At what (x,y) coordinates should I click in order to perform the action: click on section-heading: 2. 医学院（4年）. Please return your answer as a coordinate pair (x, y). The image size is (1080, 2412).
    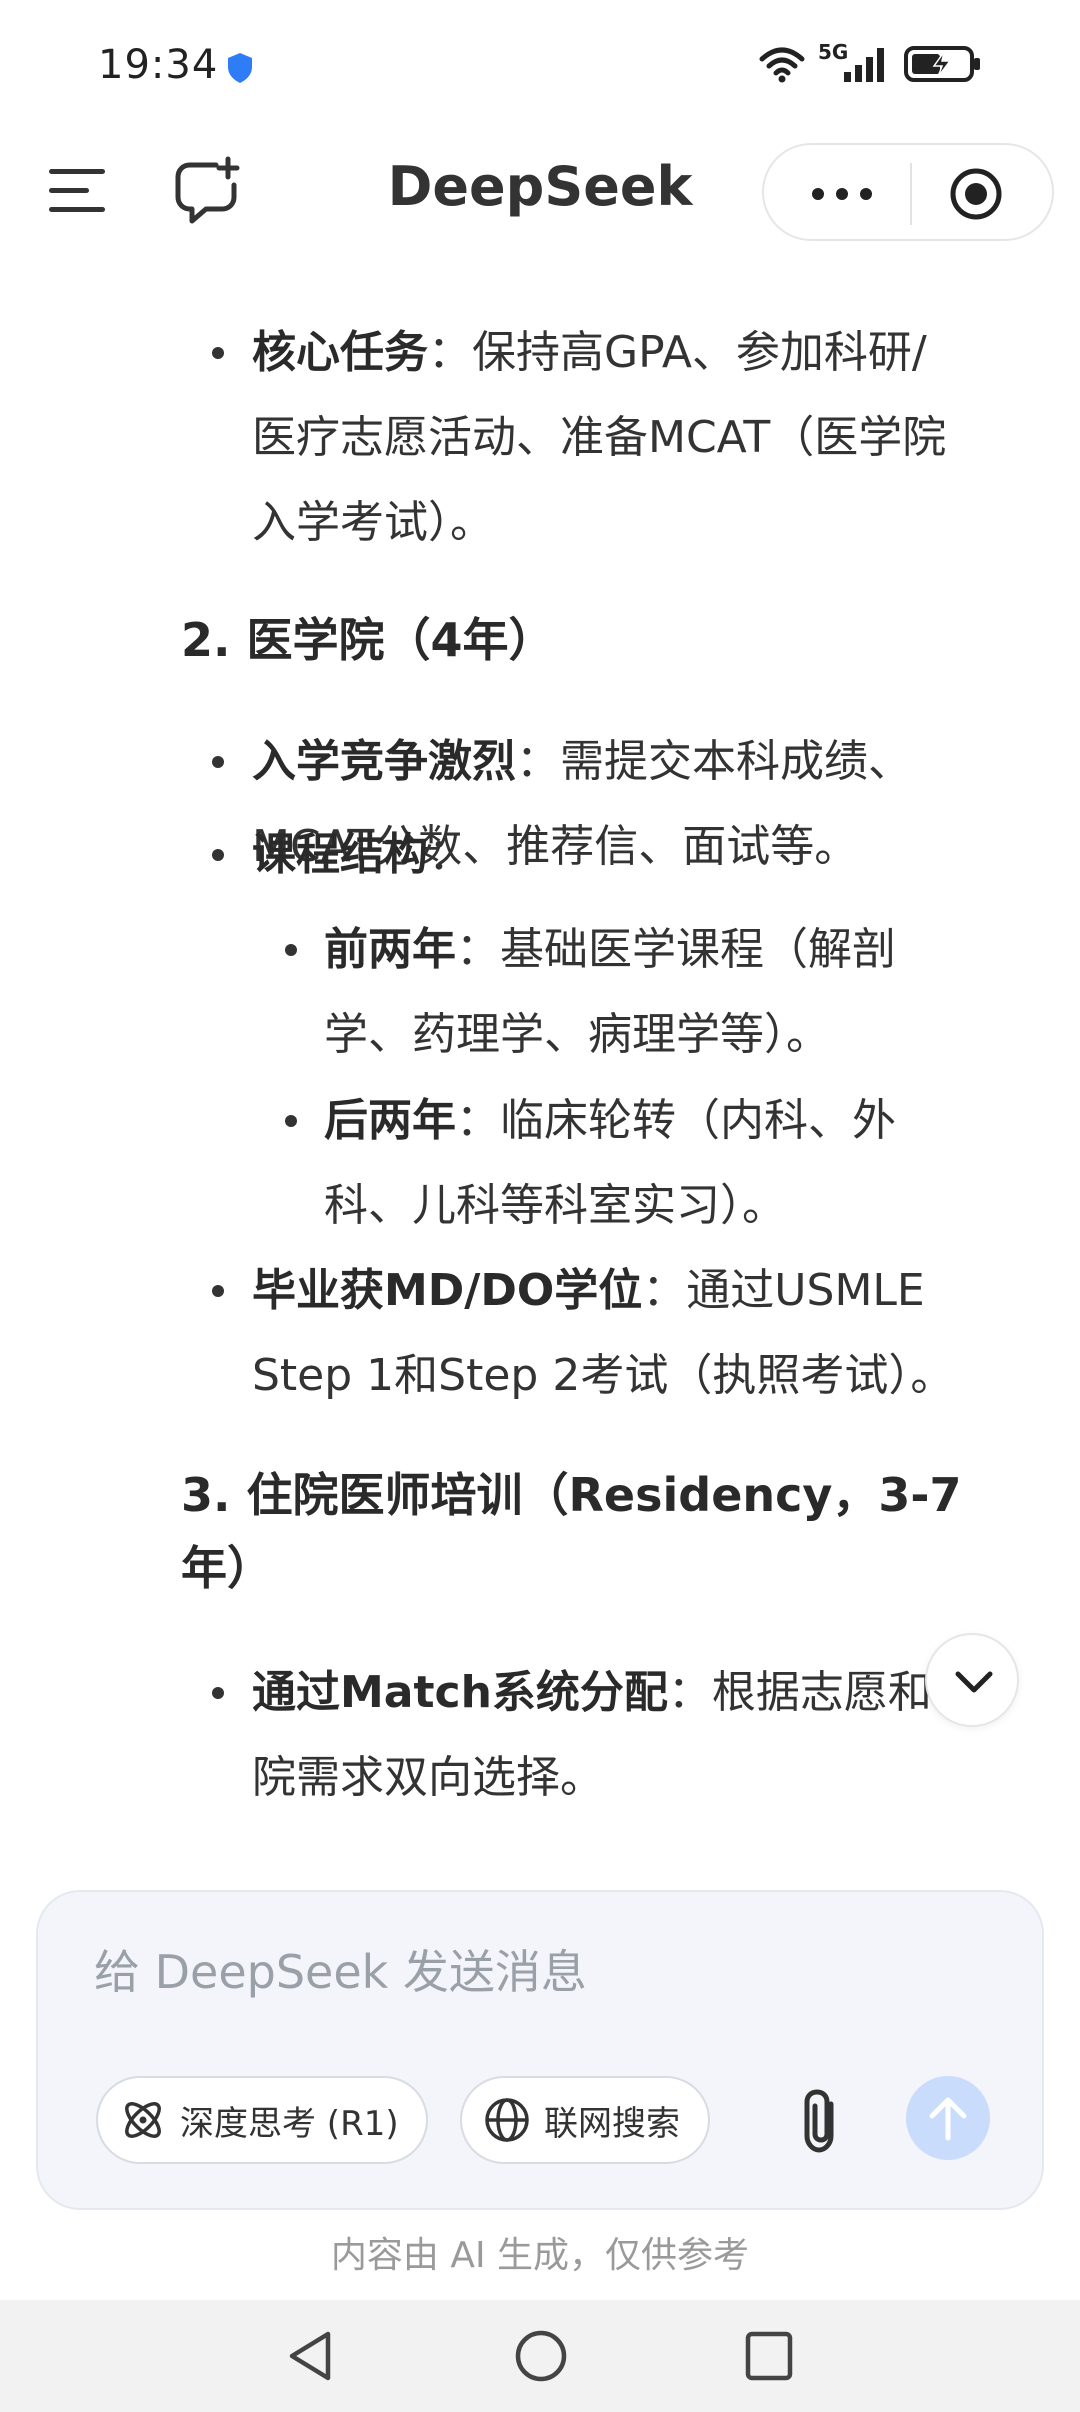
    Looking at the image, I should click on (368, 640).